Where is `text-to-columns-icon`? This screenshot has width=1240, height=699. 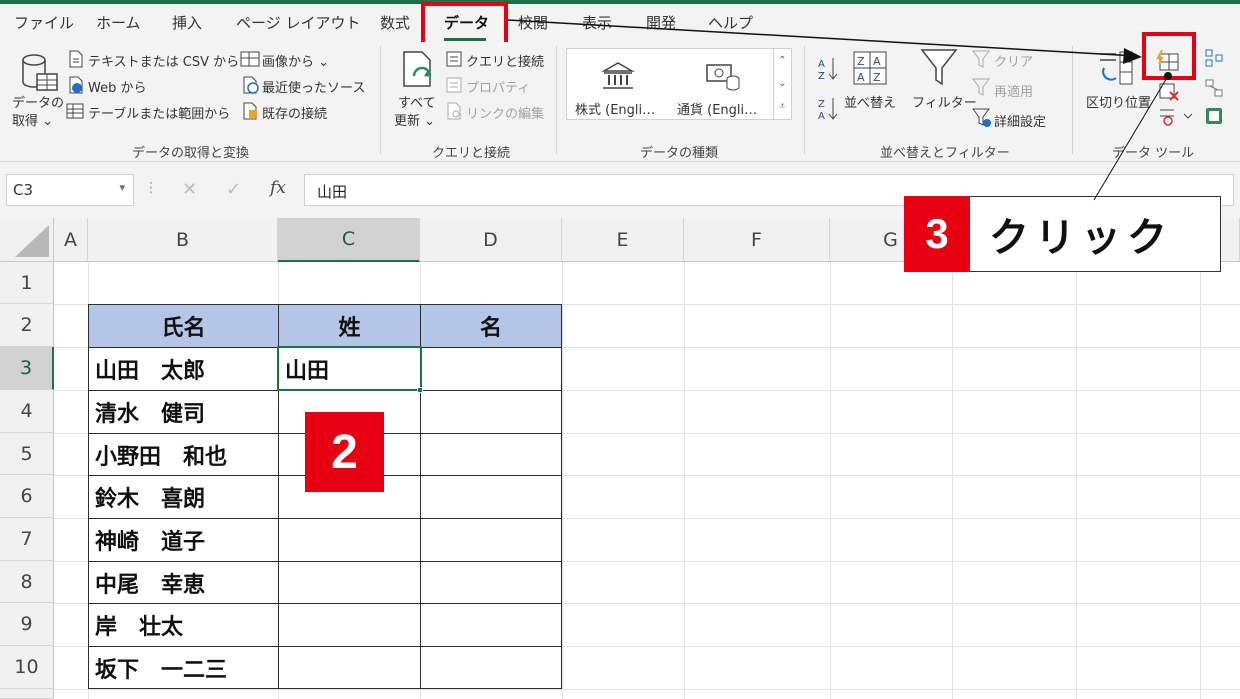
text-to-columns-icon is located at coordinates (1116, 68).